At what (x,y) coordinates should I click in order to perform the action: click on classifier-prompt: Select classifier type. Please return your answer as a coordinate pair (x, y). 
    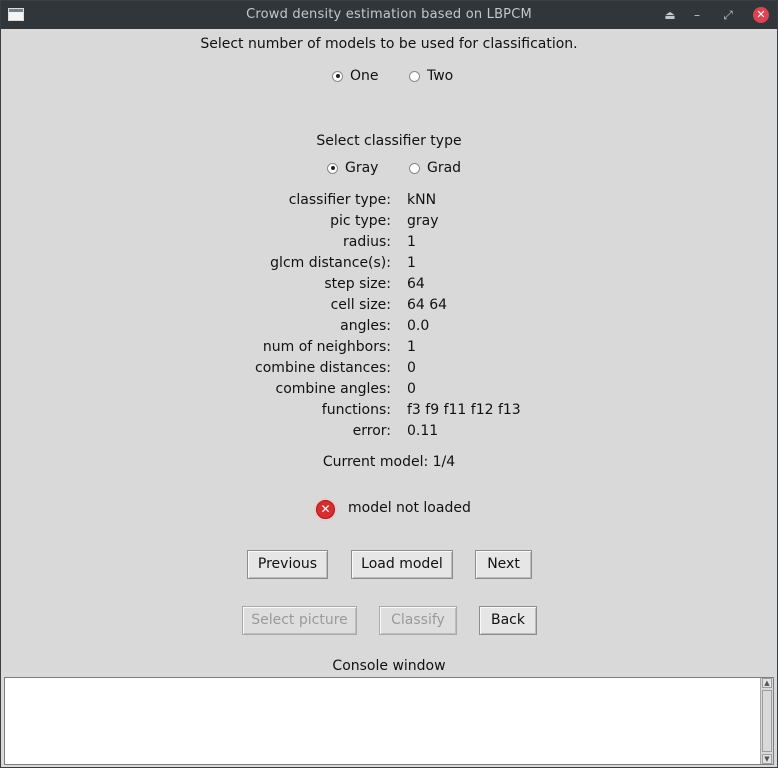
    Looking at the image, I should click on (389, 141).